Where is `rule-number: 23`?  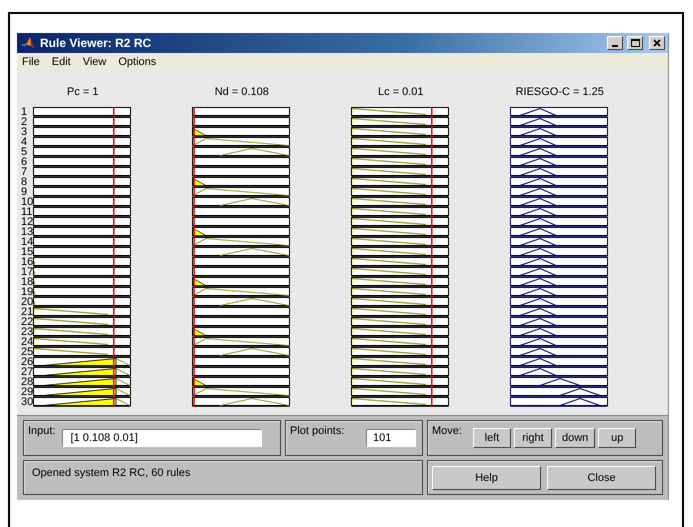
rule-number: 23 is located at coordinates (27, 332).